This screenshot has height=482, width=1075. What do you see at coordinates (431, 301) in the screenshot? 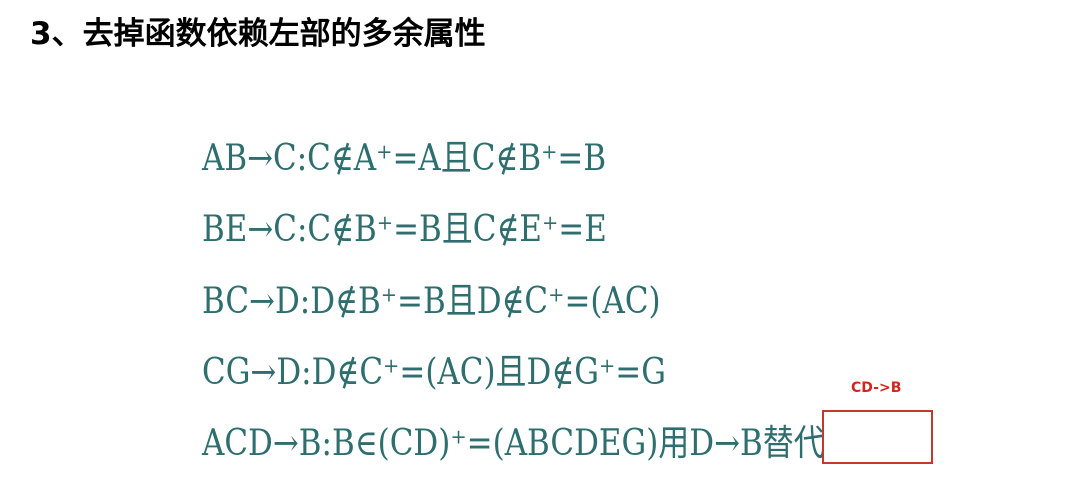
I see `formula-line-3: BC→D:D∉B⁺=B且D∉C⁺=(AC)` at bounding box center [431, 301].